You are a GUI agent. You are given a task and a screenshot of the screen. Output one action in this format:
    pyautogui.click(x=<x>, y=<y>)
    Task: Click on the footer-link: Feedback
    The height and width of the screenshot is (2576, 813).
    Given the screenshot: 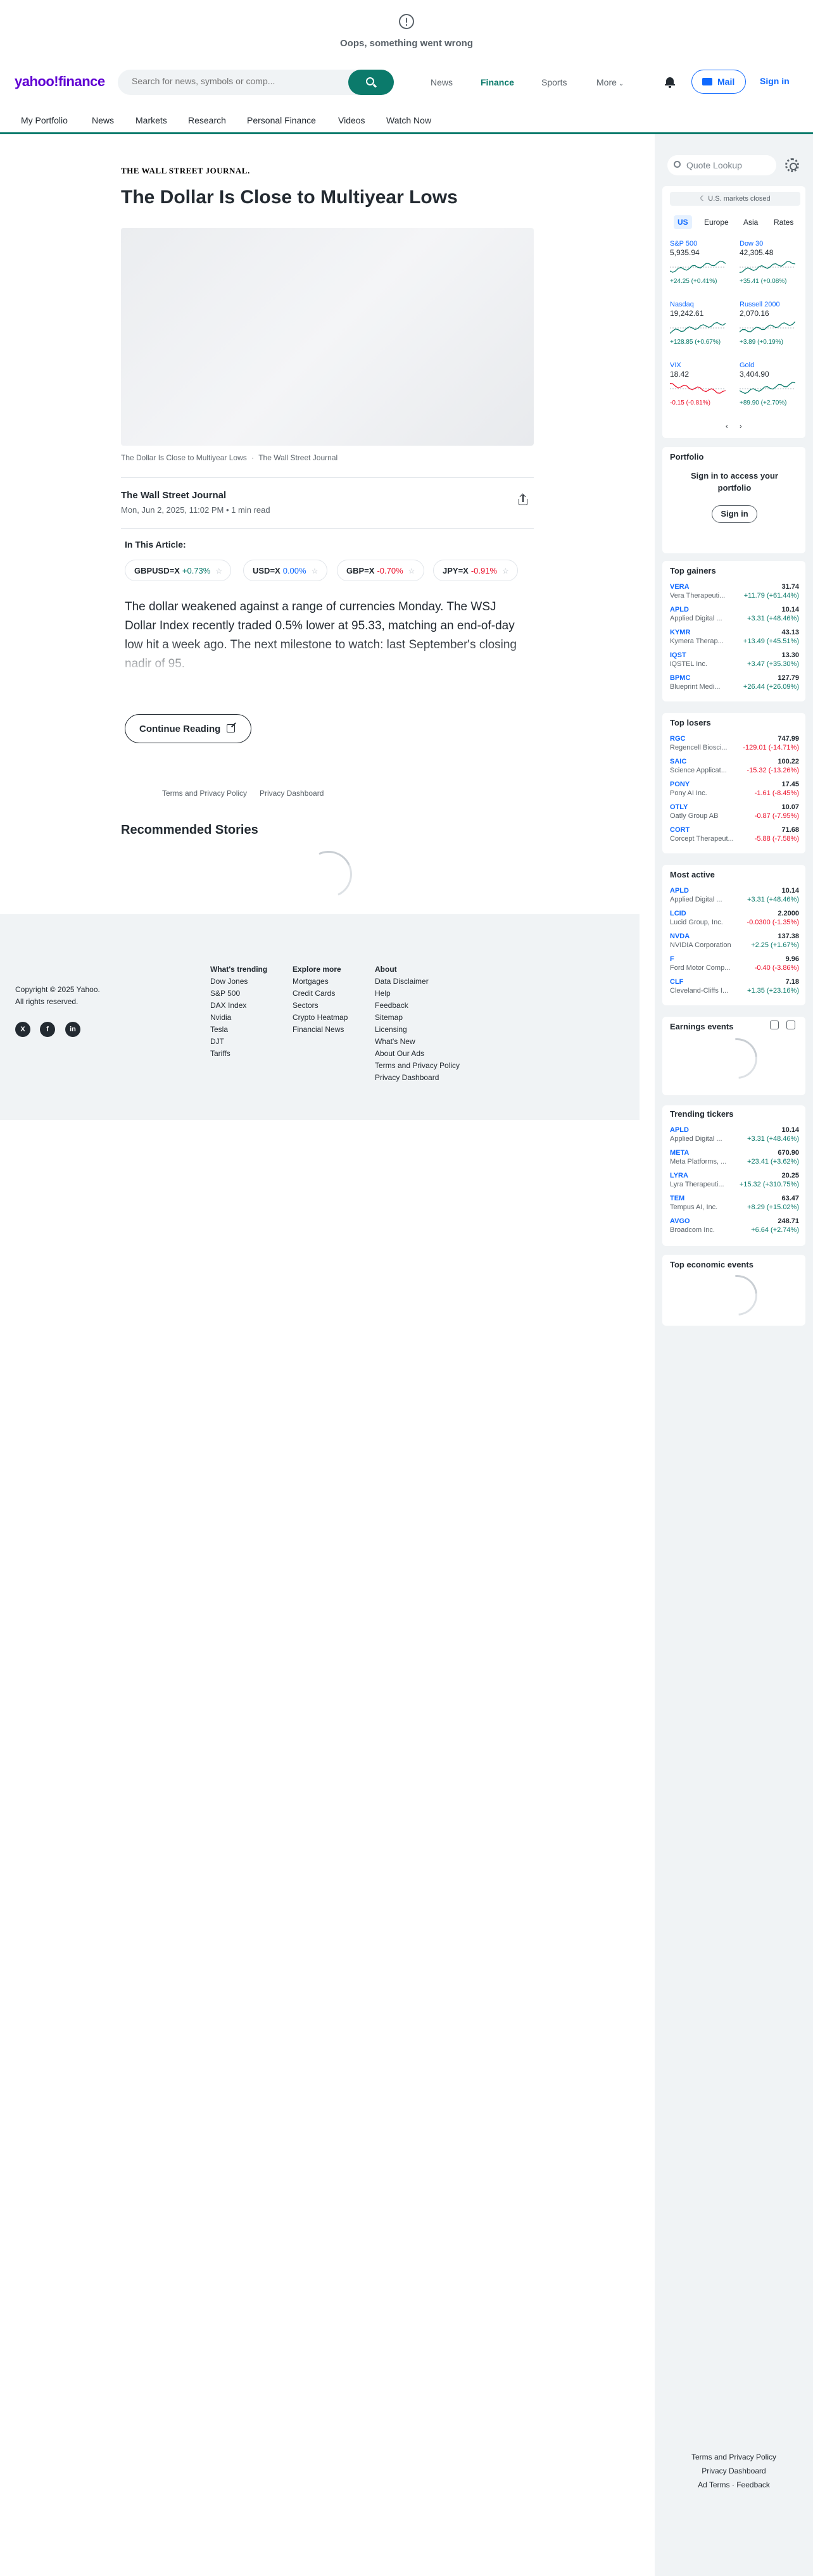 What is the action you would take?
    pyautogui.click(x=417, y=1006)
    